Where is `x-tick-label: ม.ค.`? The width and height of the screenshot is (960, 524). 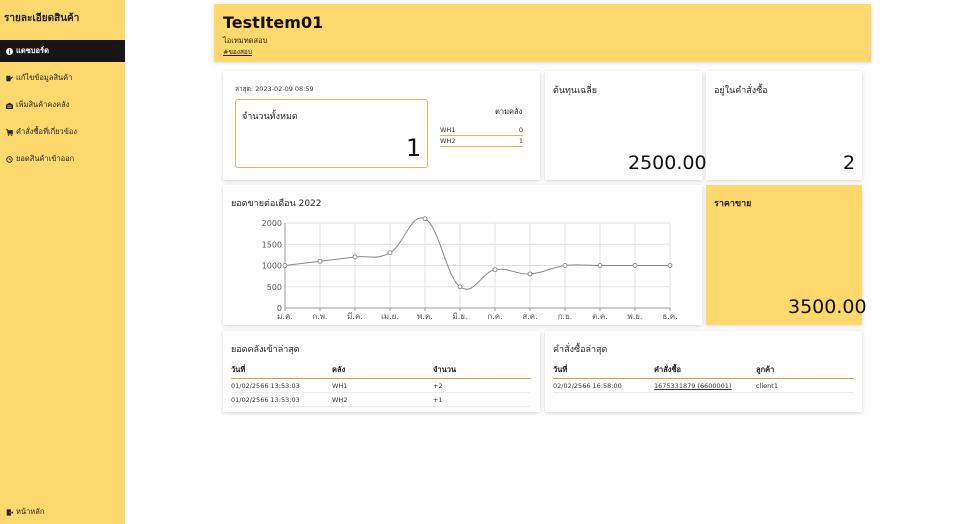
x-tick-label: ม.ค. is located at coordinates (285, 316).